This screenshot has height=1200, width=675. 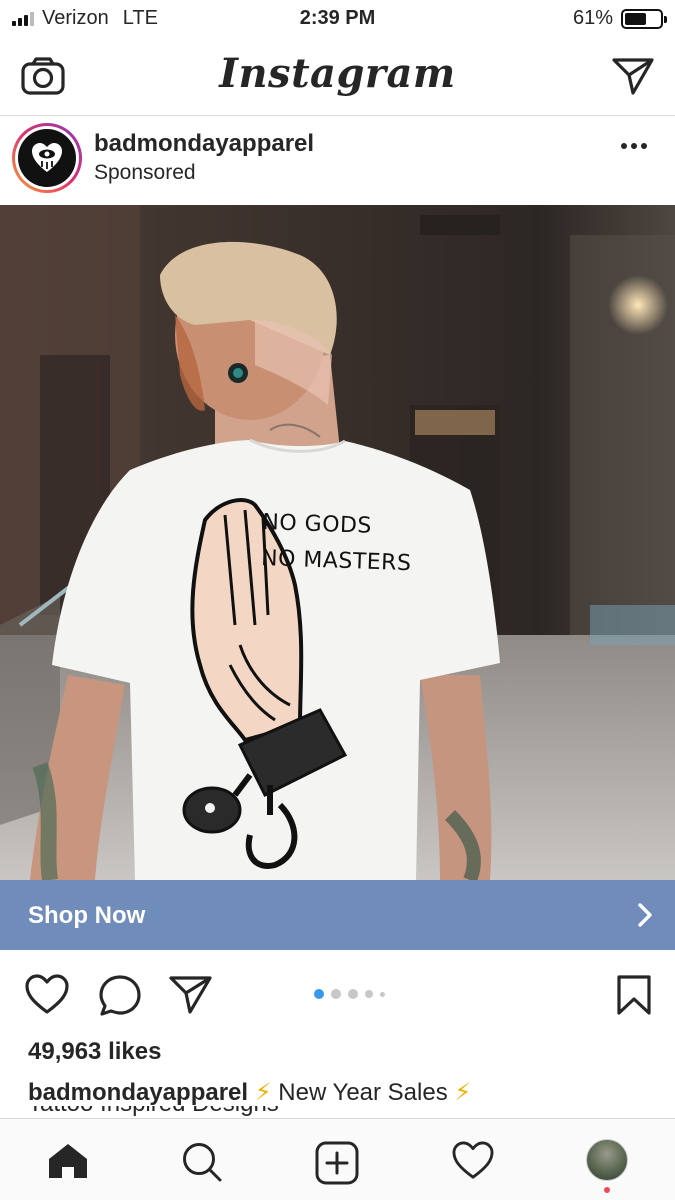 I want to click on brand-avatar, so click(x=47, y=158).